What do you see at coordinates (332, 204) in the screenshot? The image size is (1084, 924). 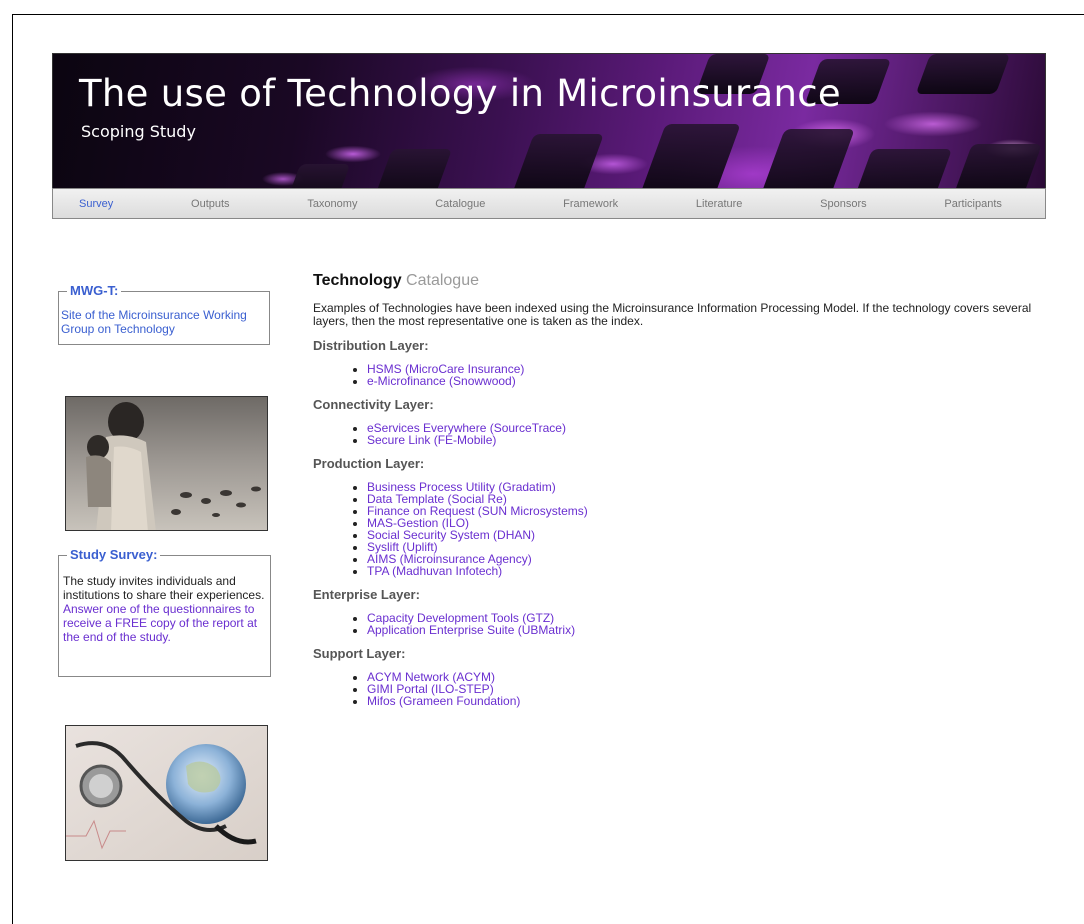 I see `nav-taxonomy: Taxonomy` at bounding box center [332, 204].